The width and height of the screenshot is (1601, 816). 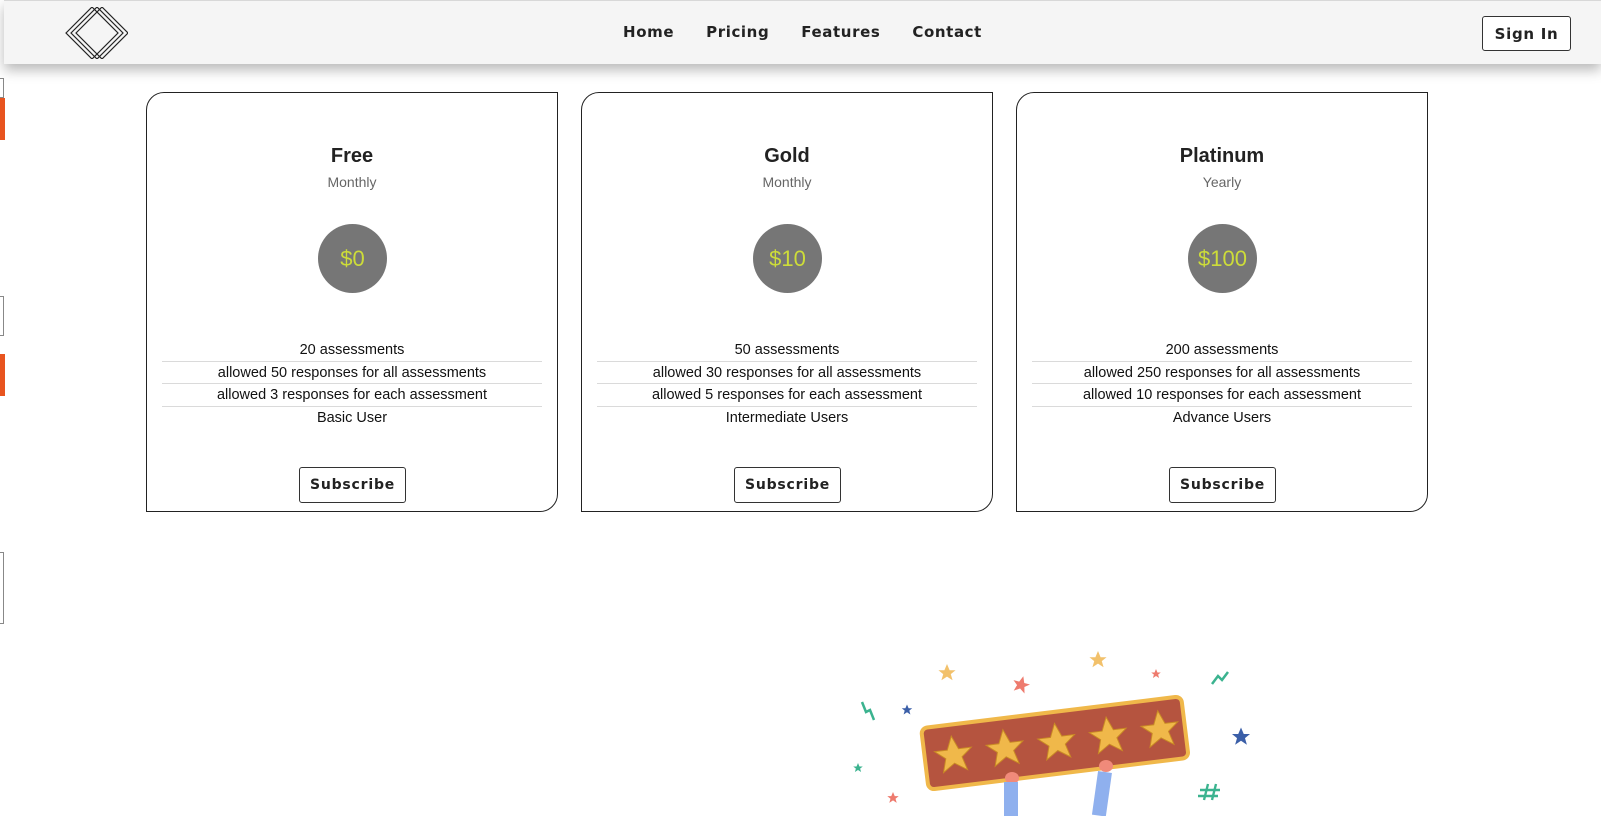 What do you see at coordinates (1222, 156) in the screenshot?
I see `plan-title: Platinum` at bounding box center [1222, 156].